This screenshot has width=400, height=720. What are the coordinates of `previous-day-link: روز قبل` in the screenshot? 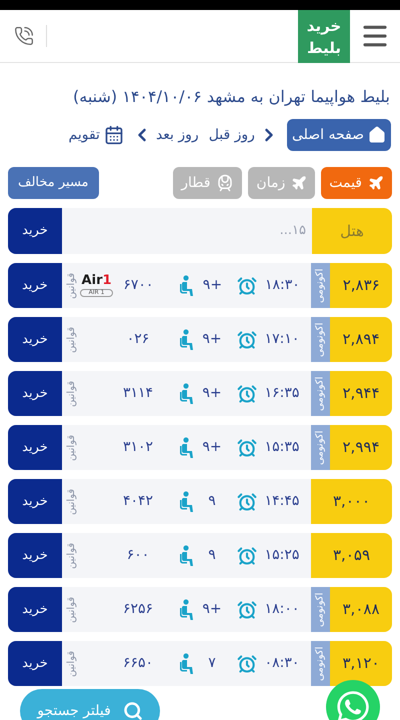 It's located at (231, 135).